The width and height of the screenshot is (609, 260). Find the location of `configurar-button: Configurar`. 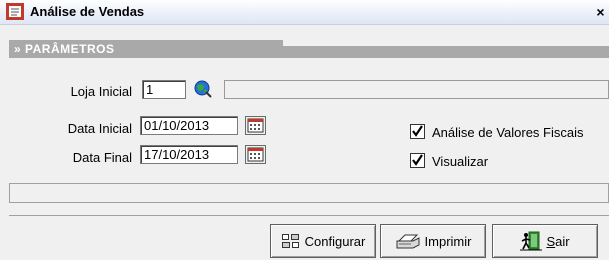

configurar-button: Configurar is located at coordinates (323, 241).